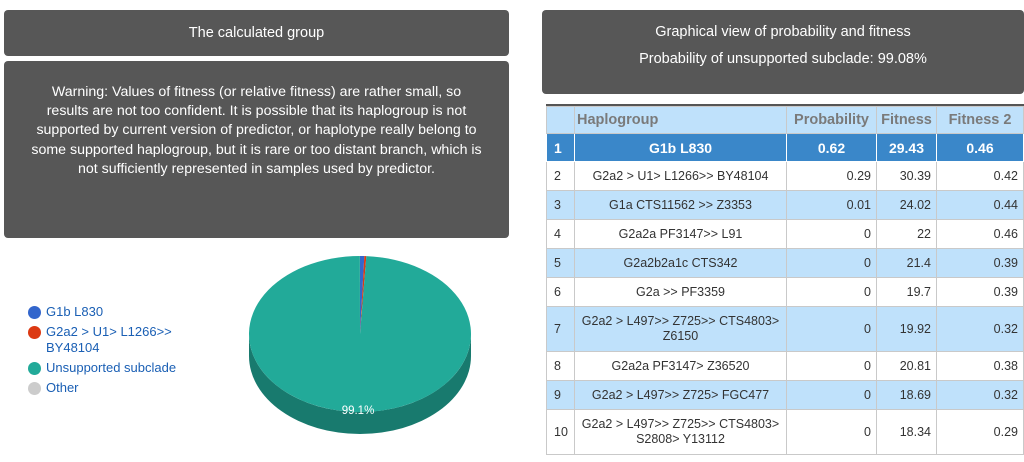 The height and width of the screenshot is (462, 1024). I want to click on fitness-cell: 21.4, so click(906, 263).